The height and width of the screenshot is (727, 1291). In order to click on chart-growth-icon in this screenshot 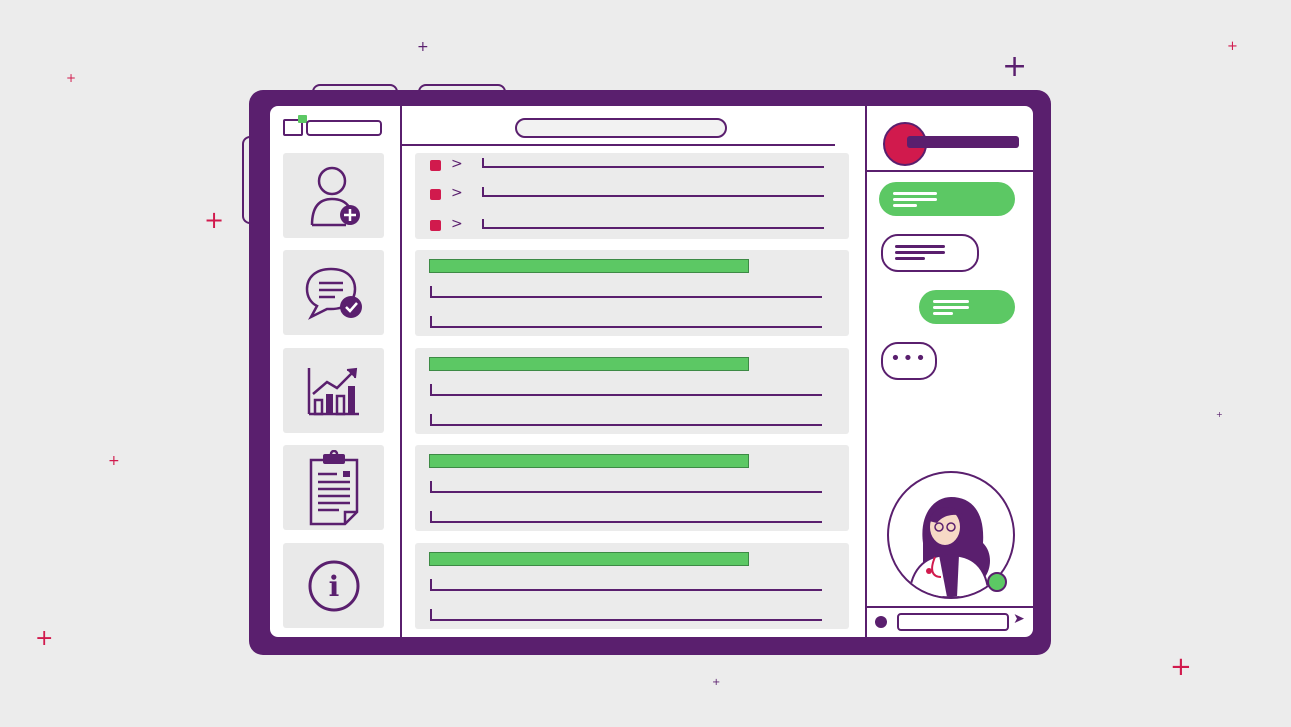, I will do `click(333, 391)`.